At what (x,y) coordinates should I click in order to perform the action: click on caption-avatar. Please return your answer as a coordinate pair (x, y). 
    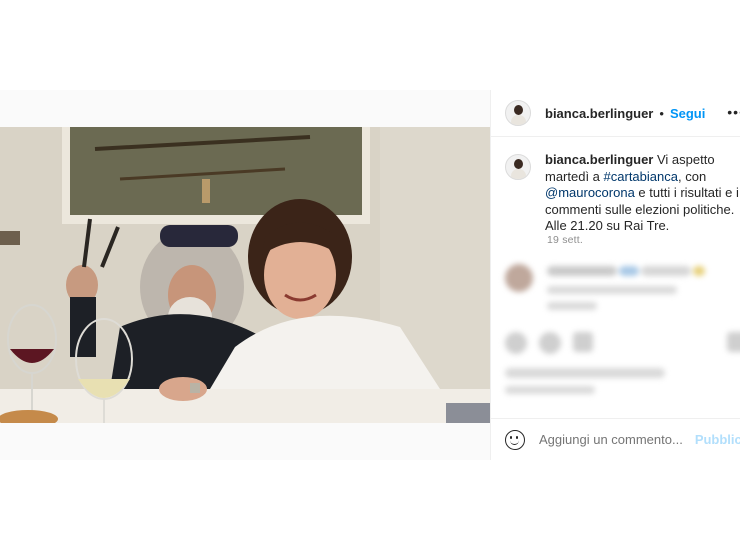
    Looking at the image, I should click on (518, 167).